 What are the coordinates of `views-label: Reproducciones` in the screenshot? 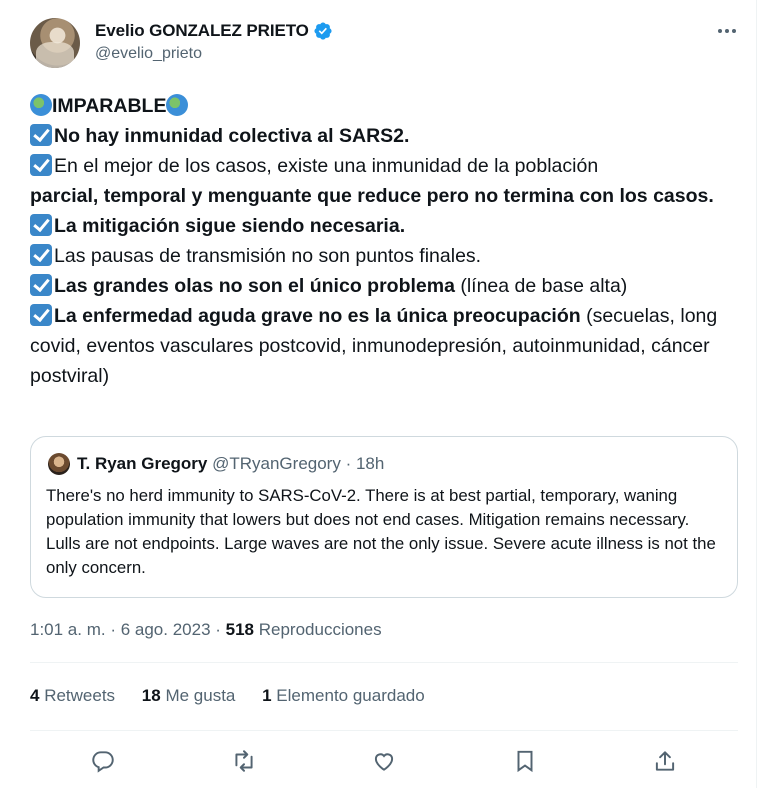 It's located at (318, 629).